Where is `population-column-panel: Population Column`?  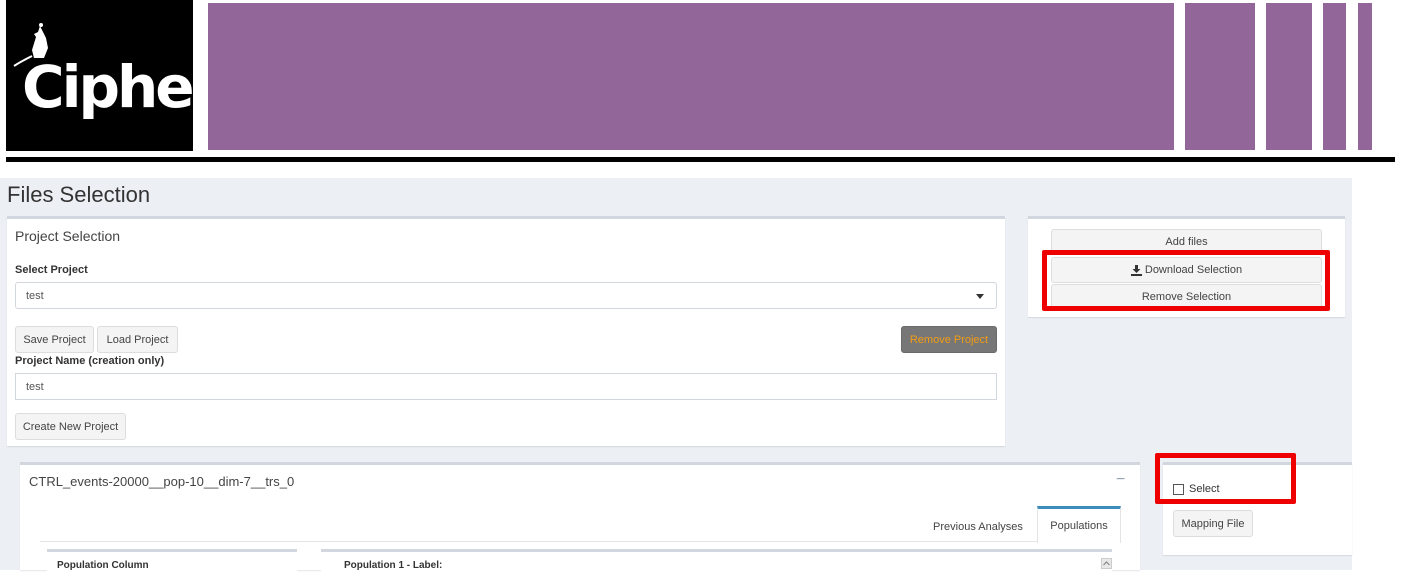 population-column-panel: Population Column is located at coordinates (172, 561).